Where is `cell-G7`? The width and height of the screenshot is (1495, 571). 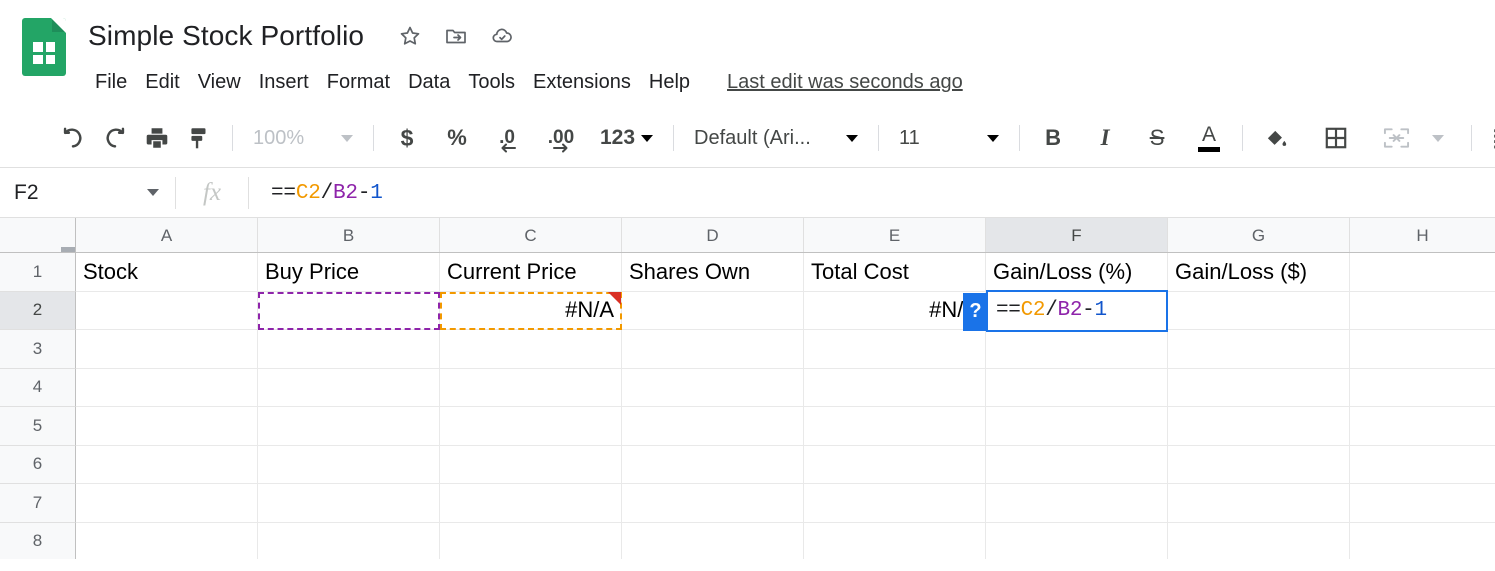
cell-G7 is located at coordinates (1259, 503).